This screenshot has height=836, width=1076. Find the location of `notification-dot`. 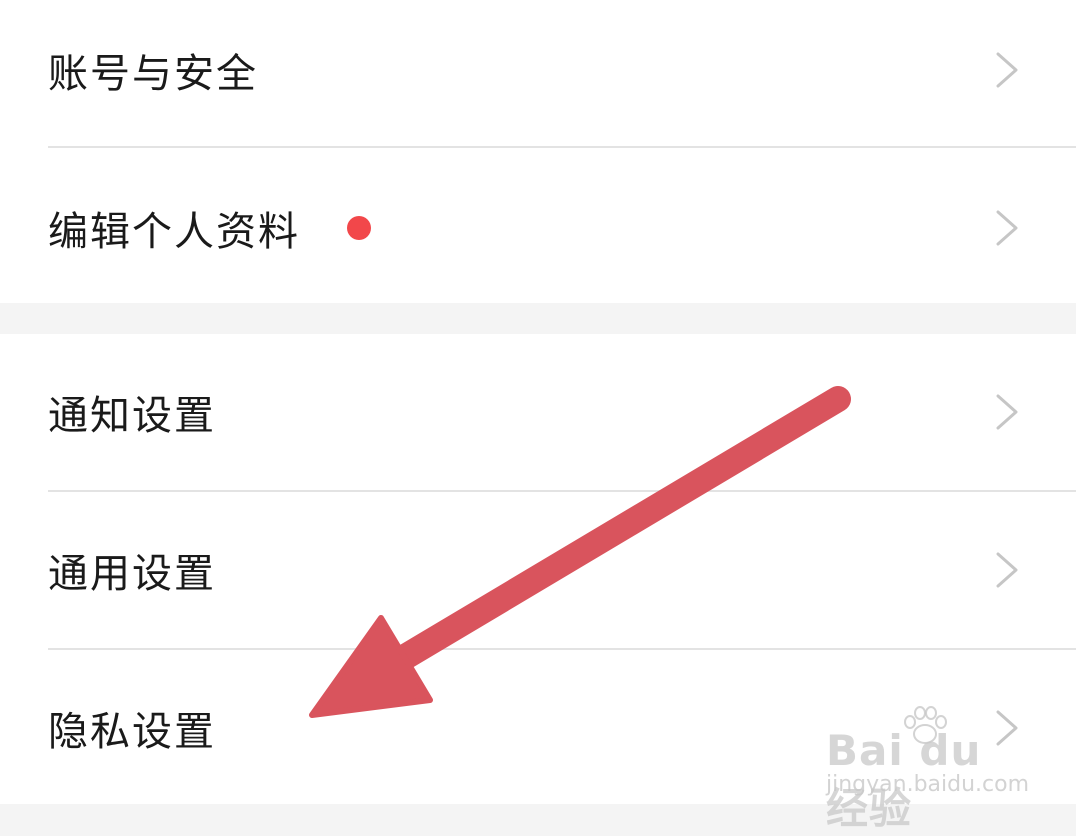

notification-dot is located at coordinates (359, 228).